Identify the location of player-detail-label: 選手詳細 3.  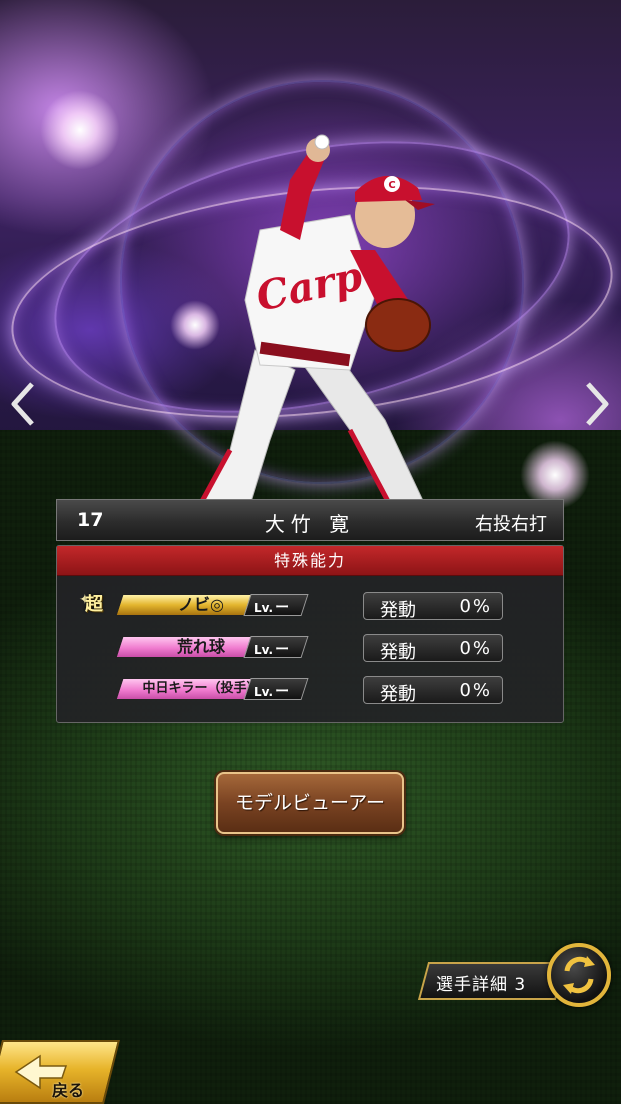
(481, 982).